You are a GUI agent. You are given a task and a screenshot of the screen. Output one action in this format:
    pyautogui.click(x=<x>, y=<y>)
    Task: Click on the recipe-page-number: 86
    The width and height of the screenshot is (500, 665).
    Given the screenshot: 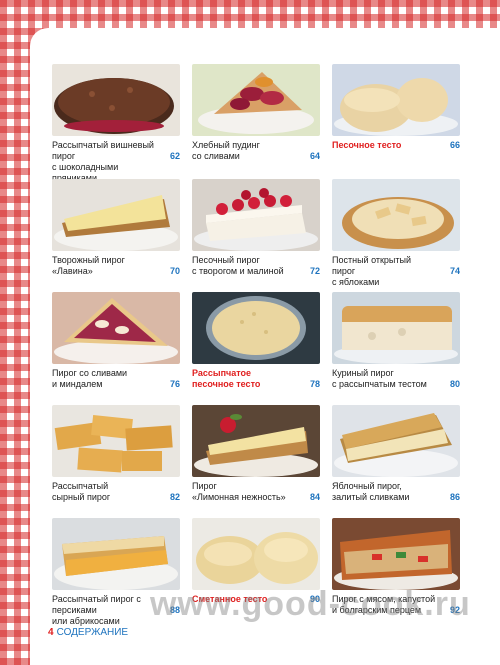 What is the action you would take?
    pyautogui.click(x=454, y=497)
    